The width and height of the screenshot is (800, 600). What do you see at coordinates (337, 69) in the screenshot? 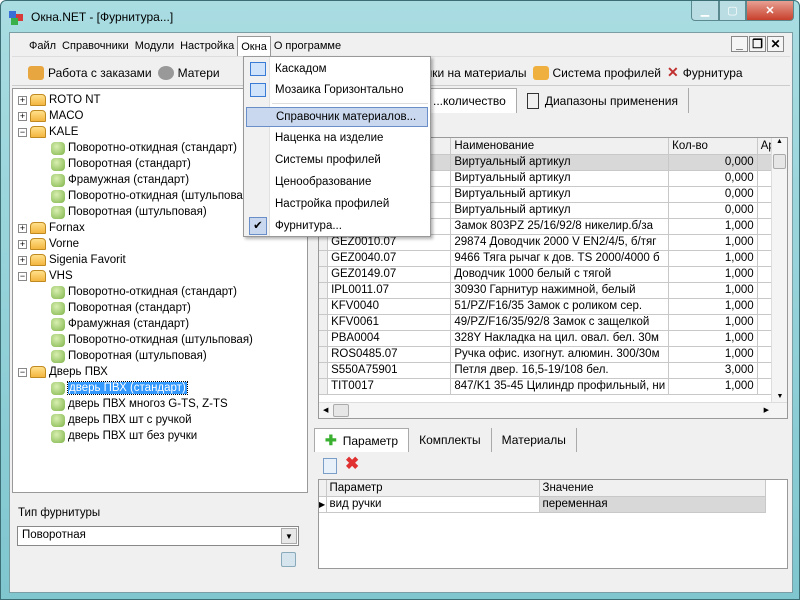
I see `menu-item-cascade: Каскадом` at bounding box center [337, 69].